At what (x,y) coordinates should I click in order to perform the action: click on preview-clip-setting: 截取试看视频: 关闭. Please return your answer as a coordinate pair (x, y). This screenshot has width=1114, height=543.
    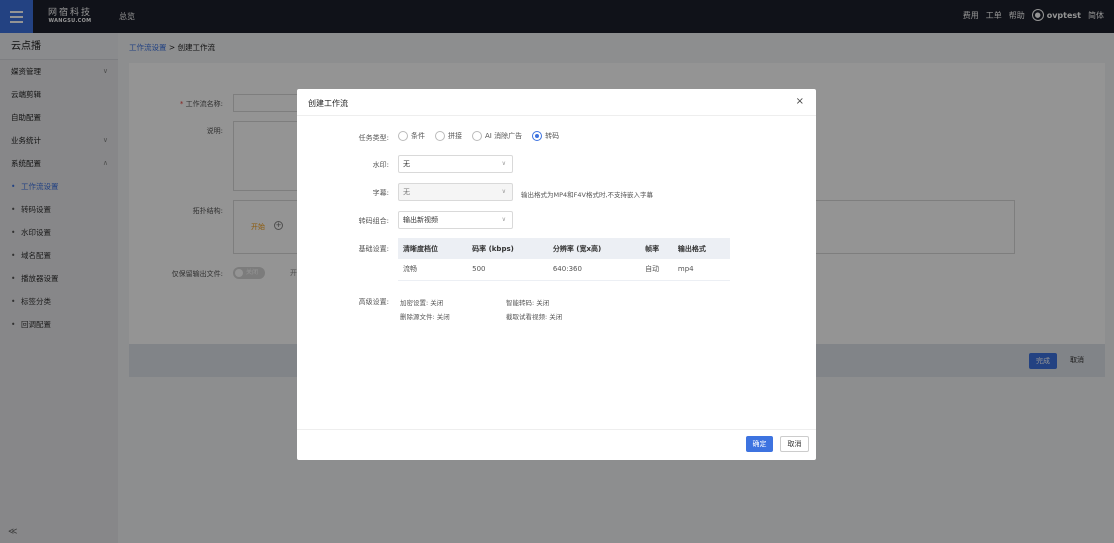
    Looking at the image, I should click on (534, 317).